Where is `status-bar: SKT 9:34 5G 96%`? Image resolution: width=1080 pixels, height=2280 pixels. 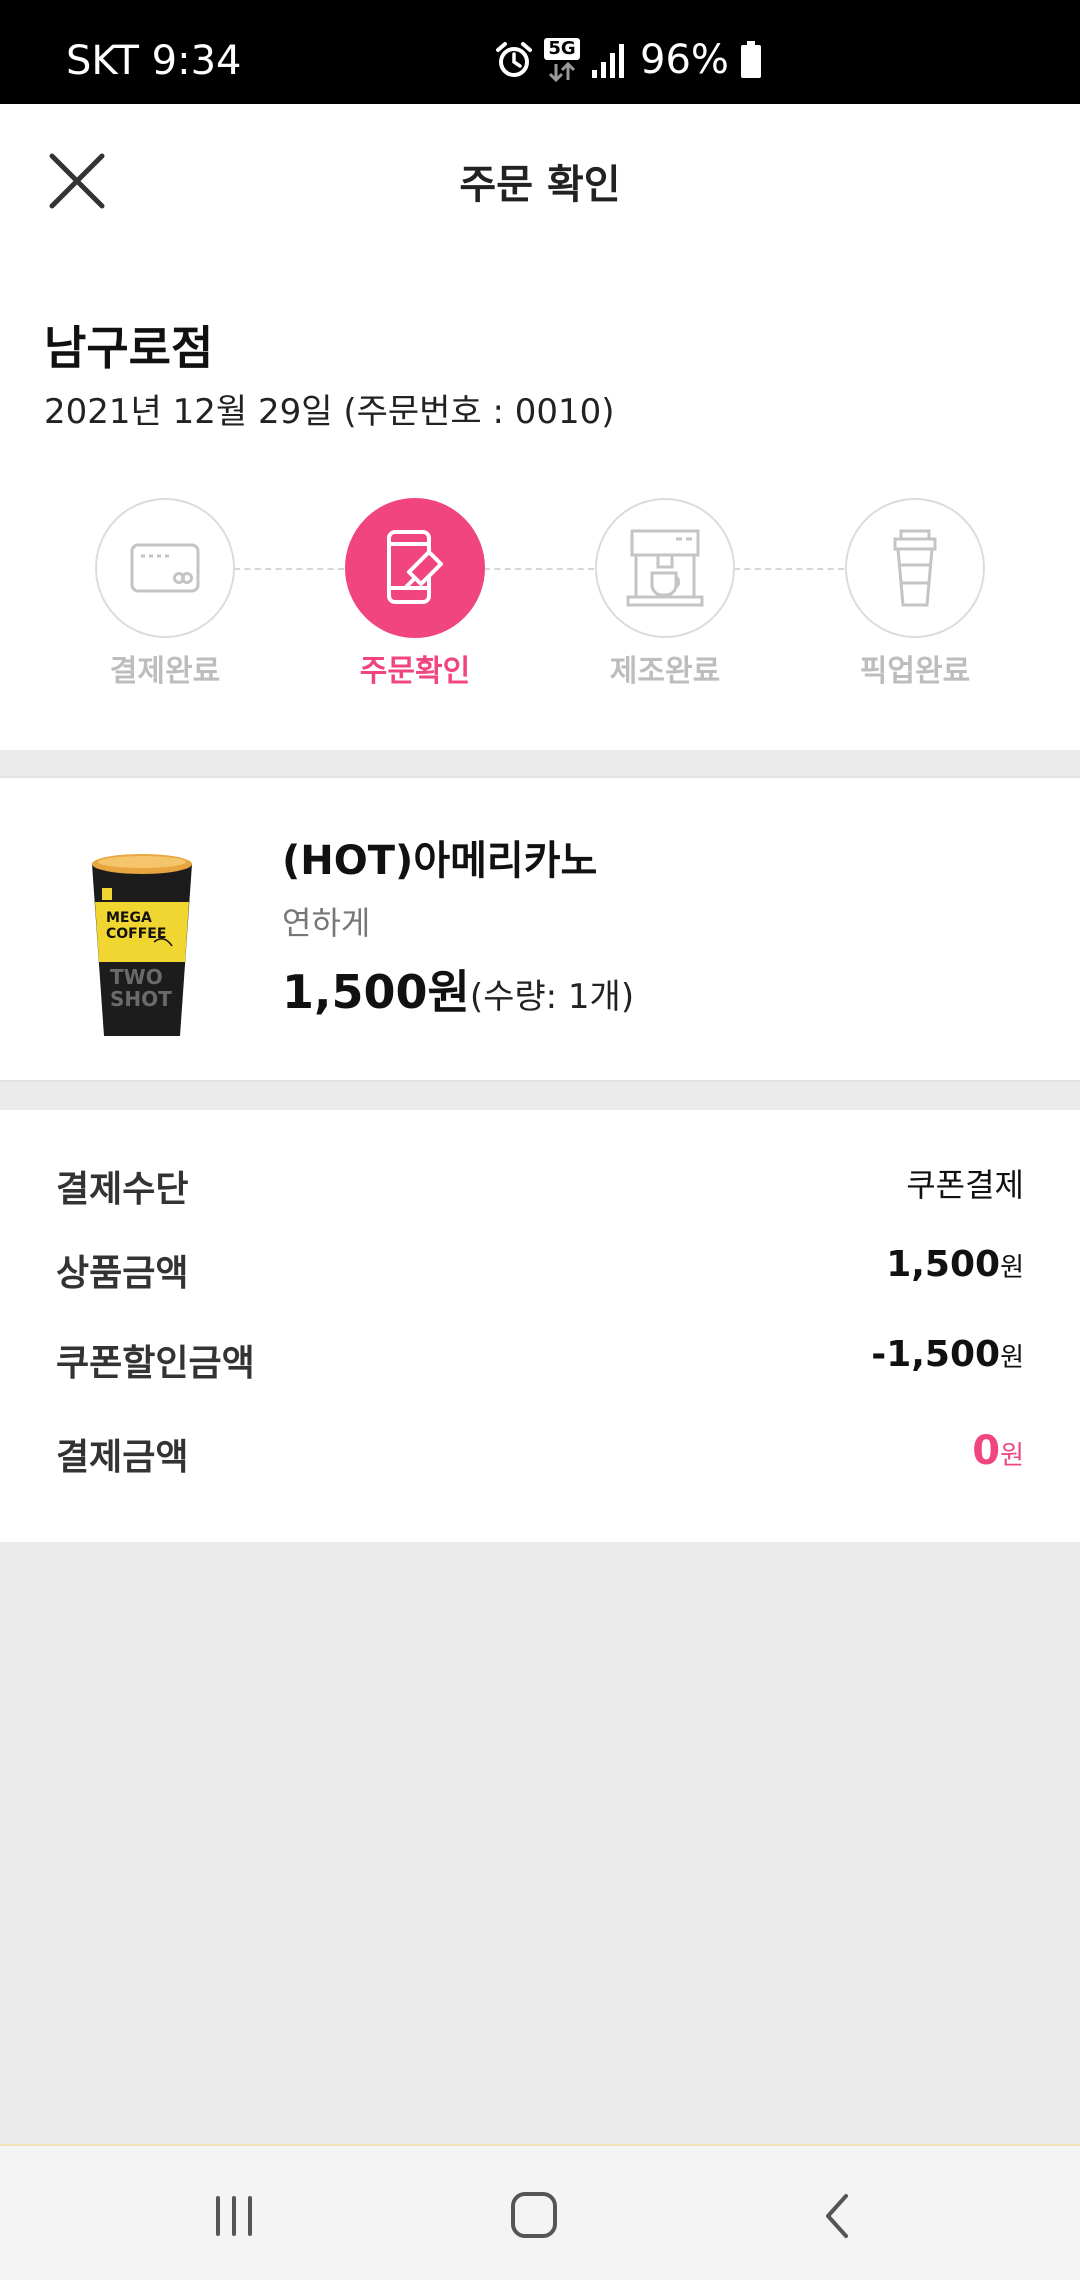
status-bar: SKT 9:34 5G 96% is located at coordinates (540, 52).